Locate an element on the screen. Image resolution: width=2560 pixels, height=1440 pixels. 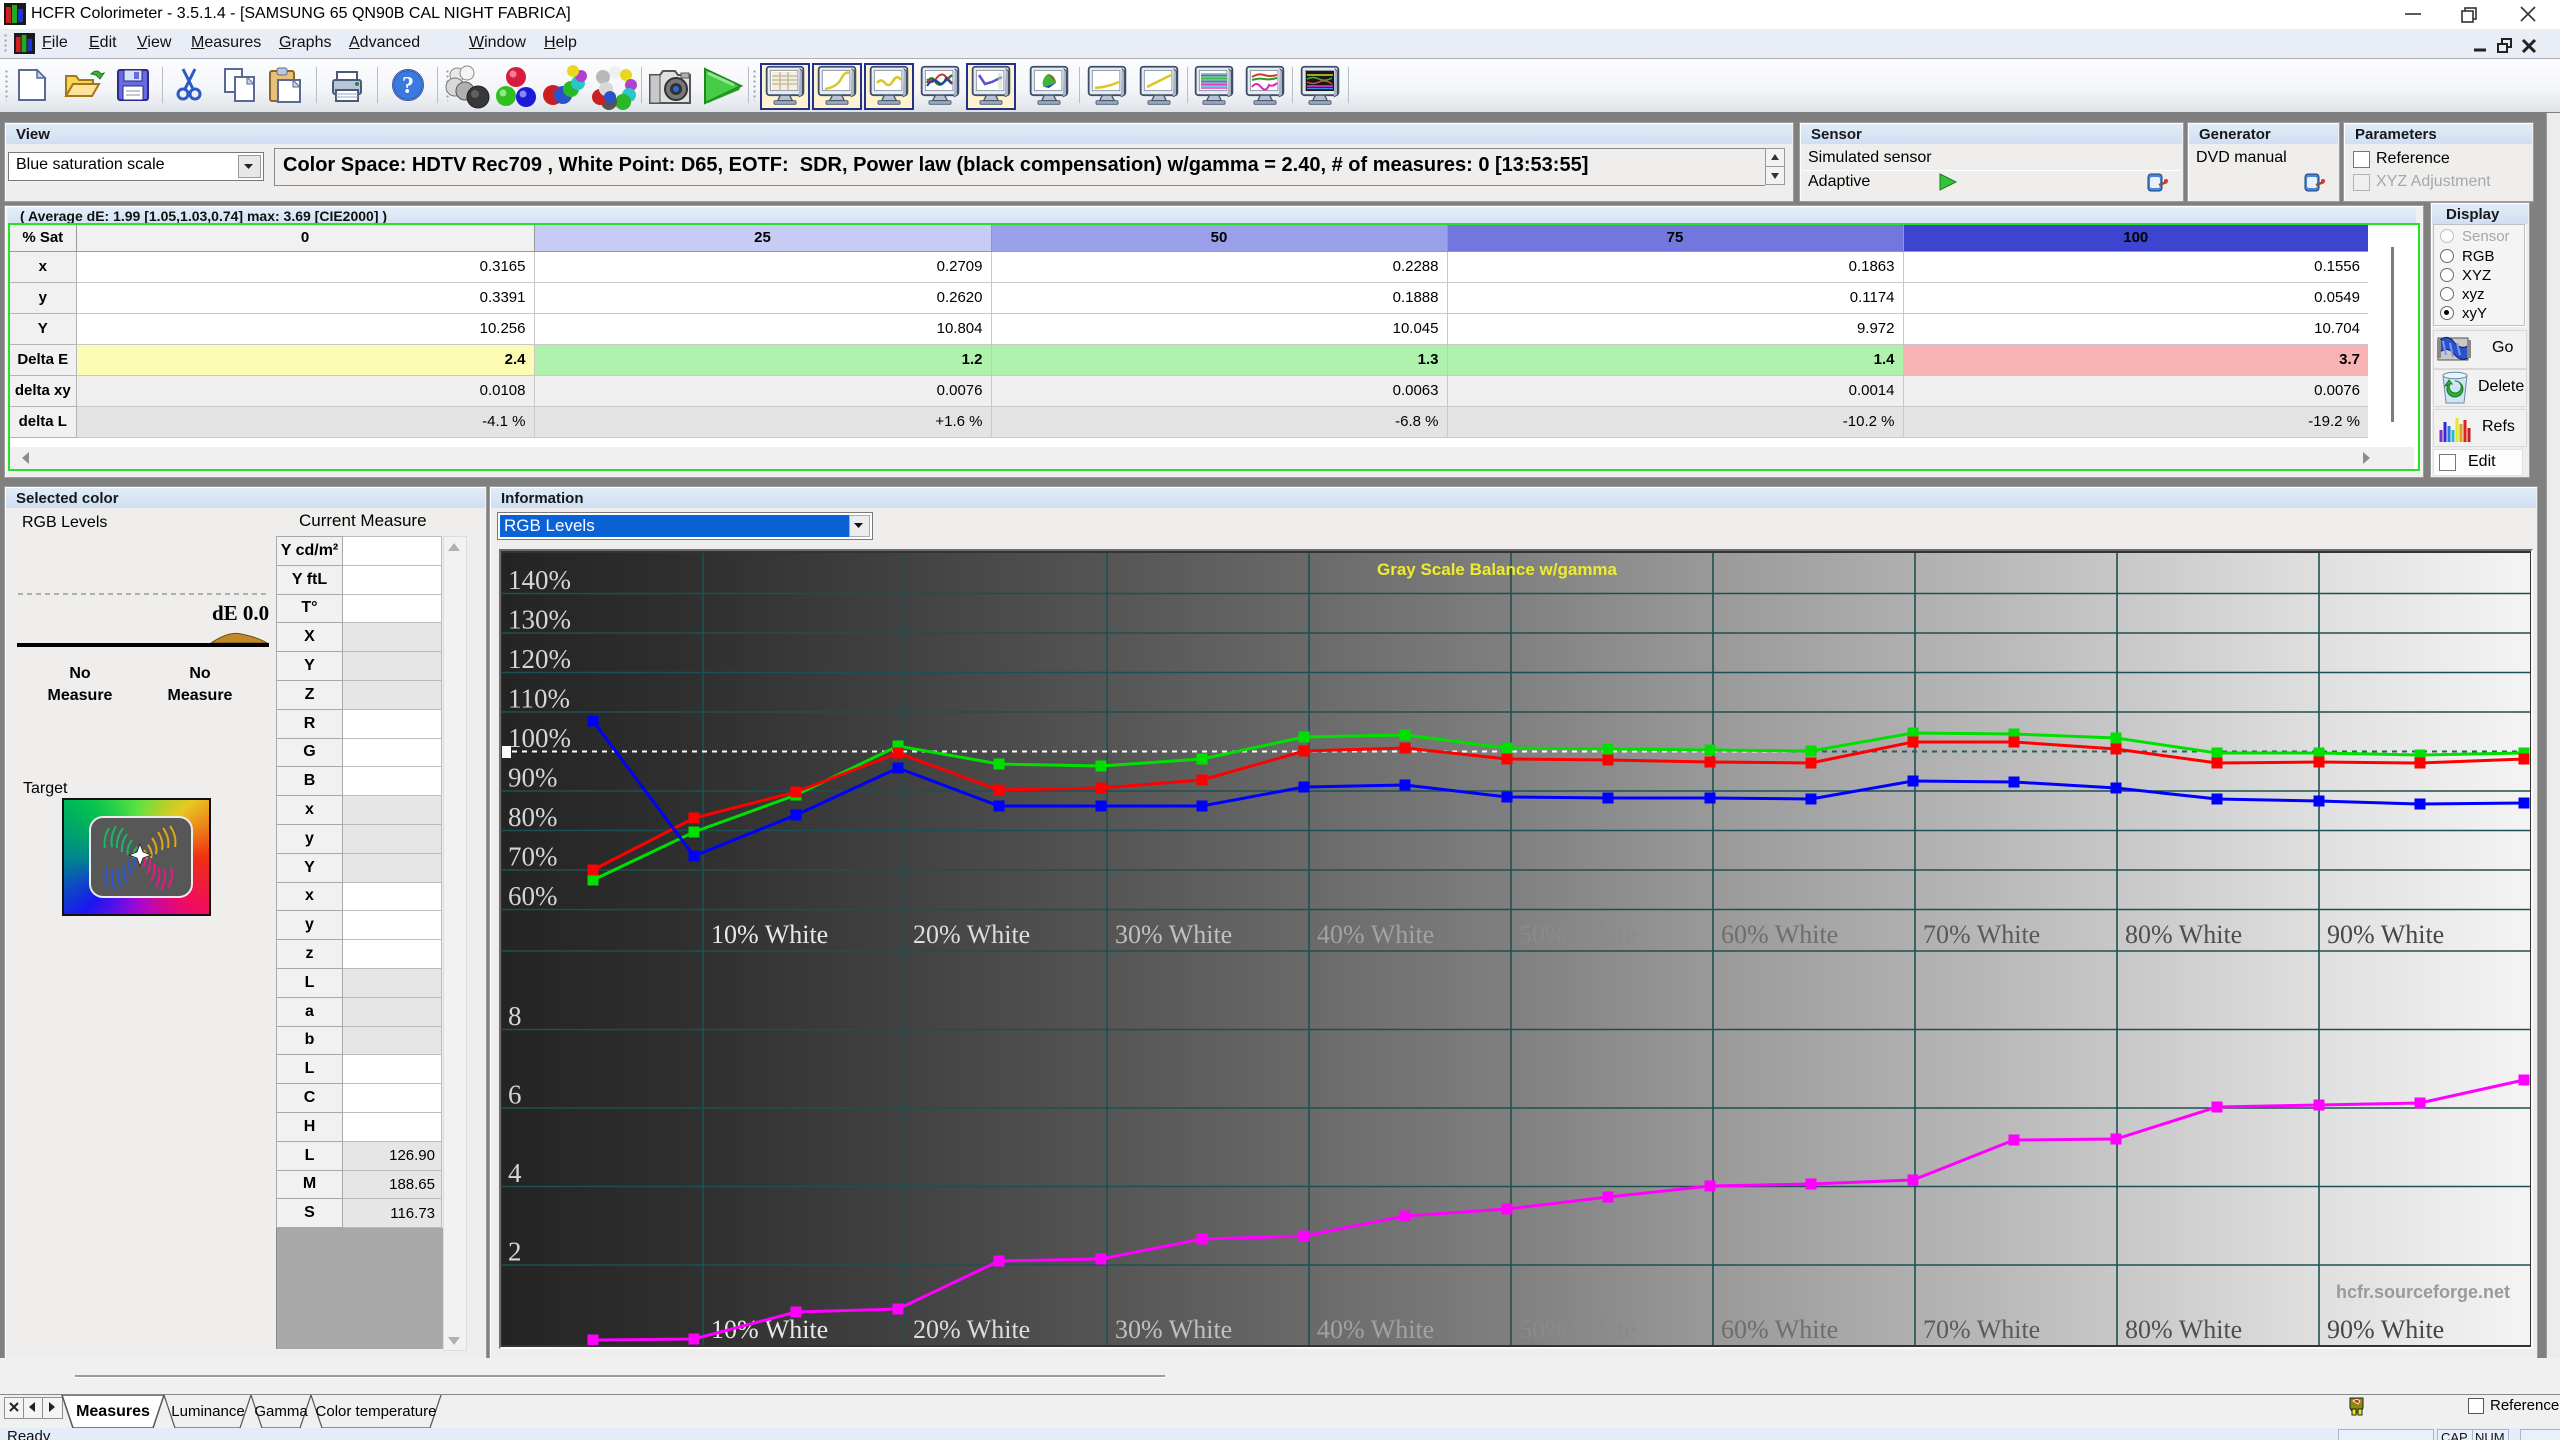
svg-text: 6 is located at coordinates (515, 1095).